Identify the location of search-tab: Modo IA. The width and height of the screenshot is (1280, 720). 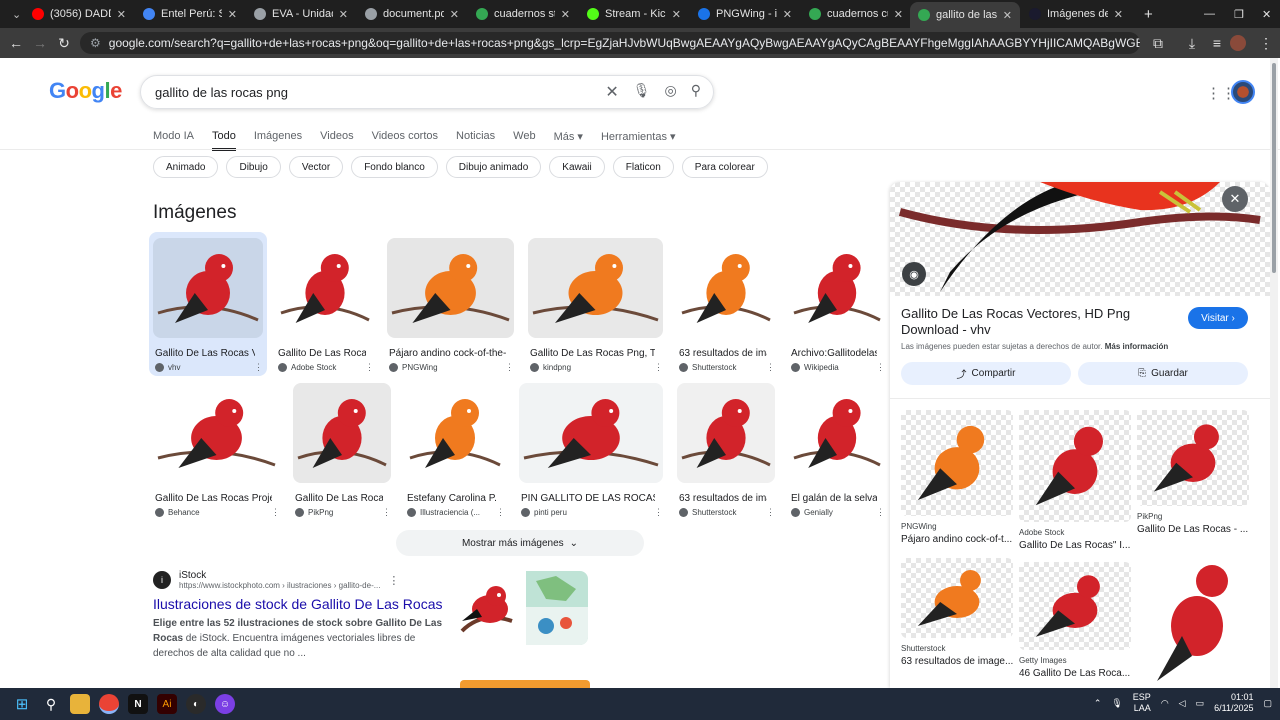
(173, 140).